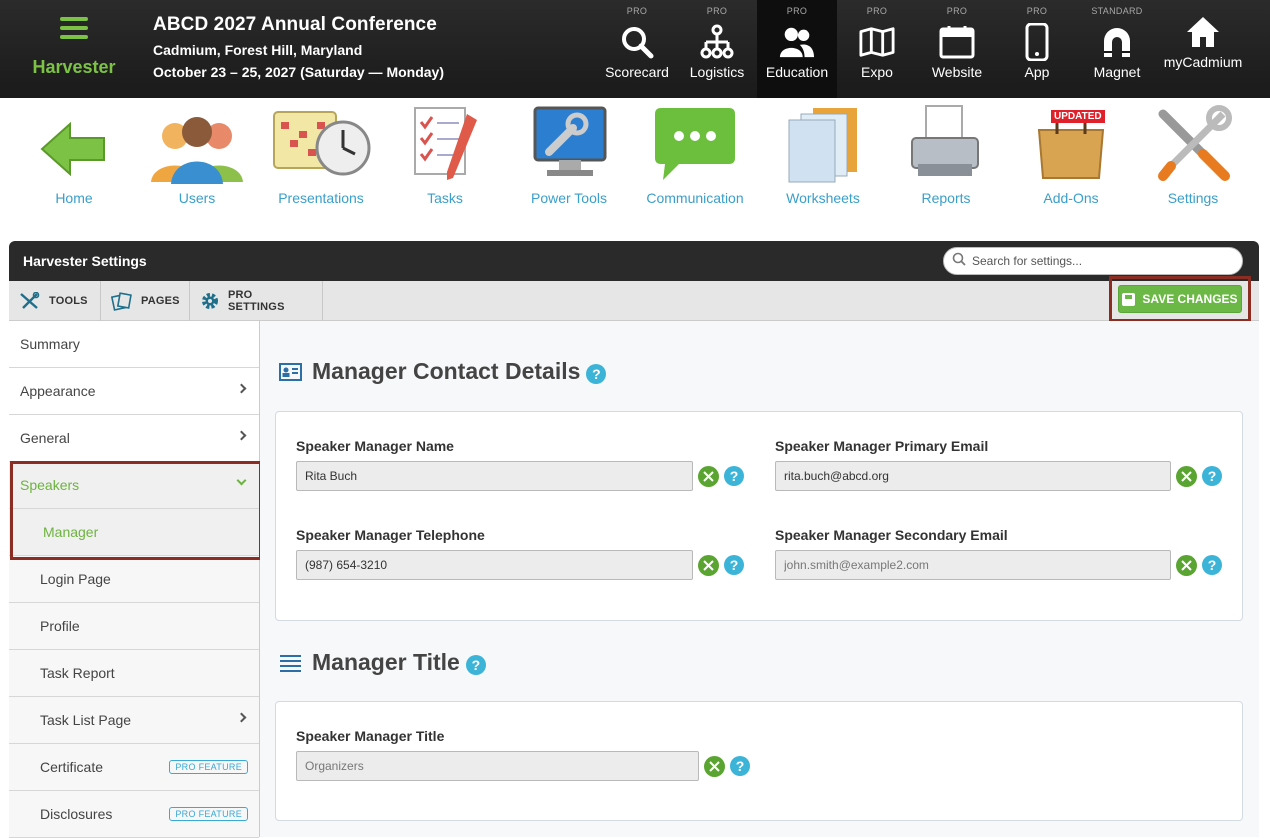  I want to click on sidebar-item-label: Task Report, so click(77, 673).